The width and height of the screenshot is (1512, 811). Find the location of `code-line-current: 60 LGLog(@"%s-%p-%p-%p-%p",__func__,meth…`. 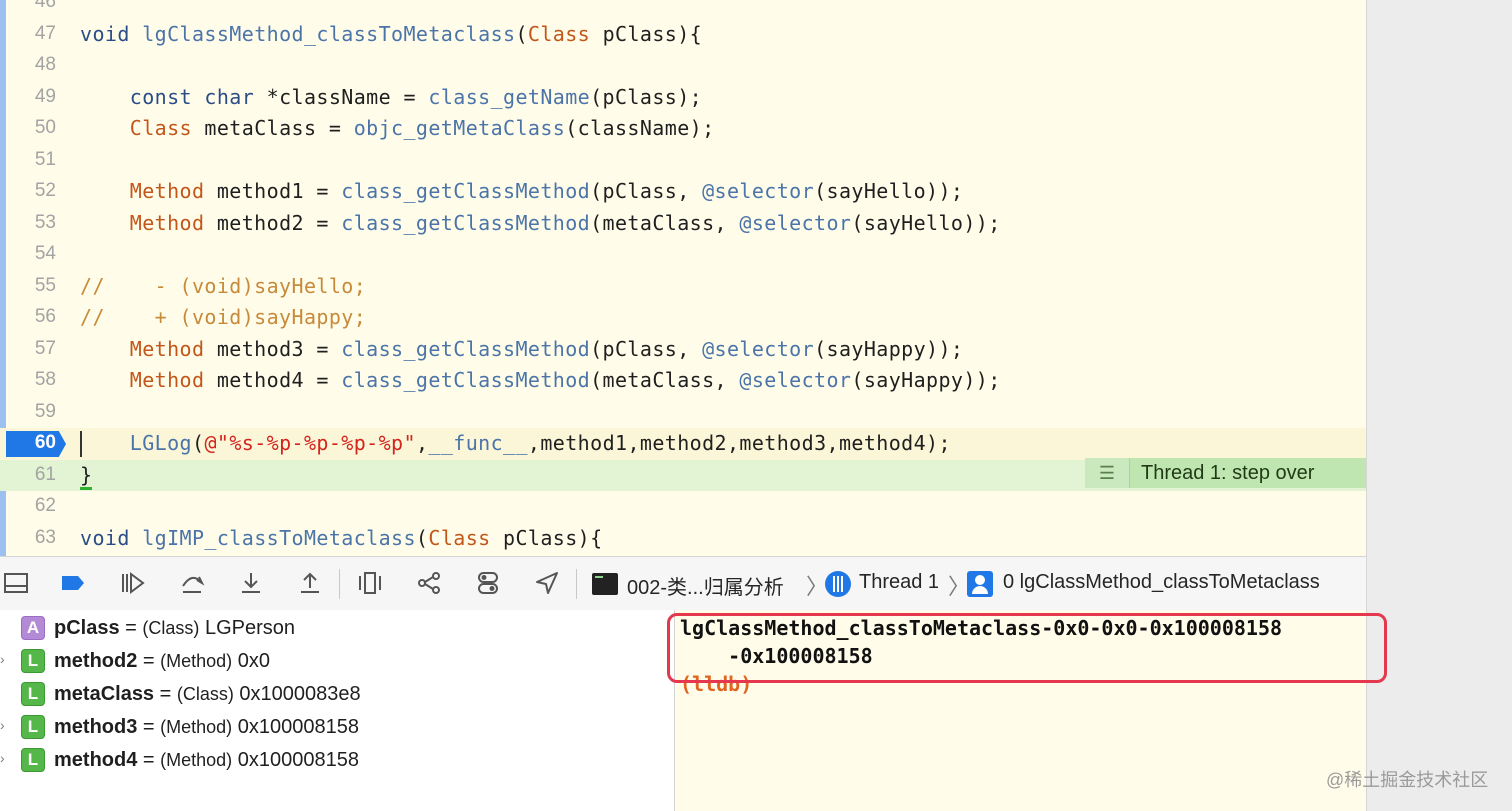

code-line-current: 60 LGLog(@"%s-%p-%p-%p-%p",__func__,meth… is located at coordinates (683, 444).